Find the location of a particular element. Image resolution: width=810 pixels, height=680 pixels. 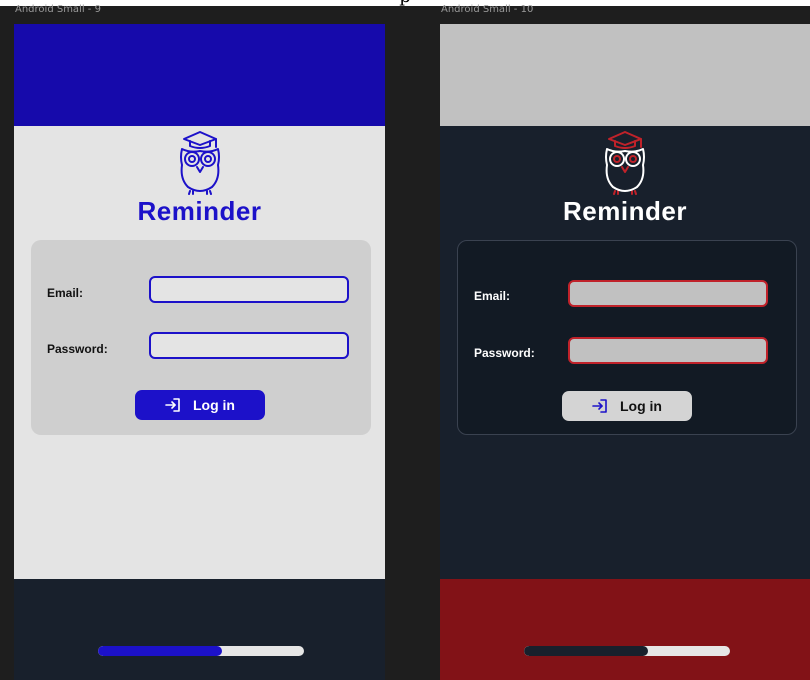

frame-label-dark: Android Small - 10 is located at coordinates (487, 9).